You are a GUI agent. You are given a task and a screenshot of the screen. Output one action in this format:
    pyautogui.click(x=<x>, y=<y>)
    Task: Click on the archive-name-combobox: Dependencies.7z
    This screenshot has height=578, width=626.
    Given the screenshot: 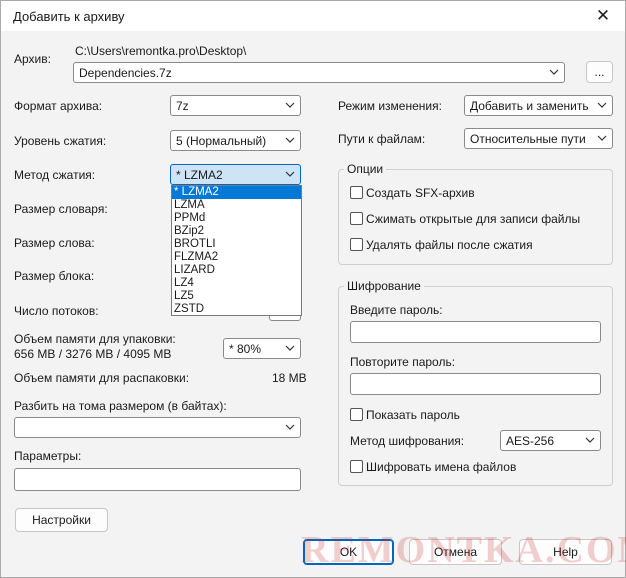 What is the action you would take?
    pyautogui.click(x=319, y=72)
    